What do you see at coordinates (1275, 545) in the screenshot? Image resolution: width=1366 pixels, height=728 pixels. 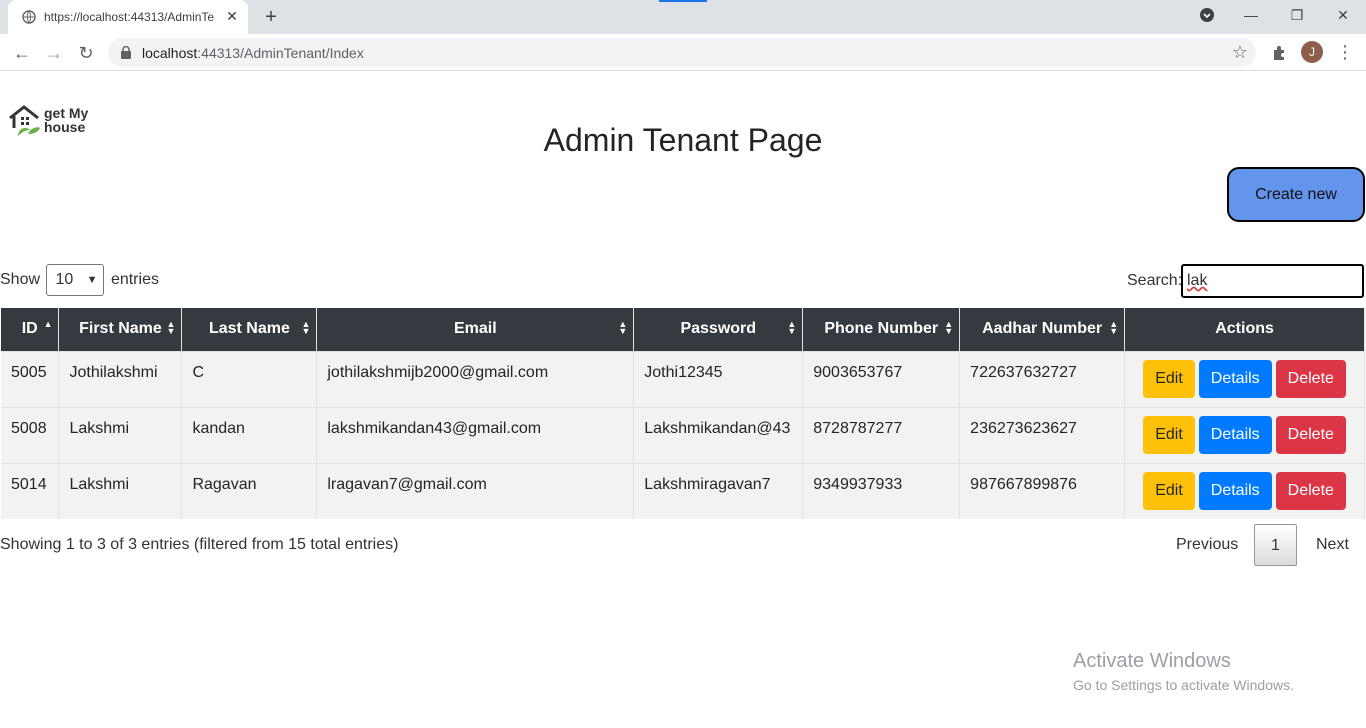 I see `pagination-page-1: 1` at bounding box center [1275, 545].